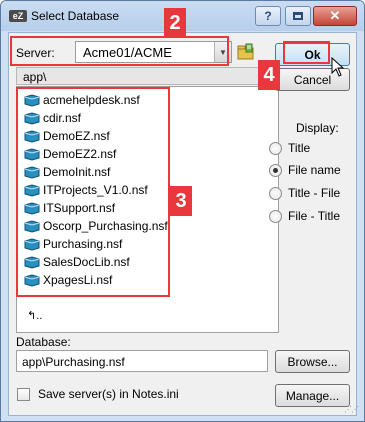  Describe the element at coordinates (335, 16) in the screenshot. I see `close-button: ✕` at that location.